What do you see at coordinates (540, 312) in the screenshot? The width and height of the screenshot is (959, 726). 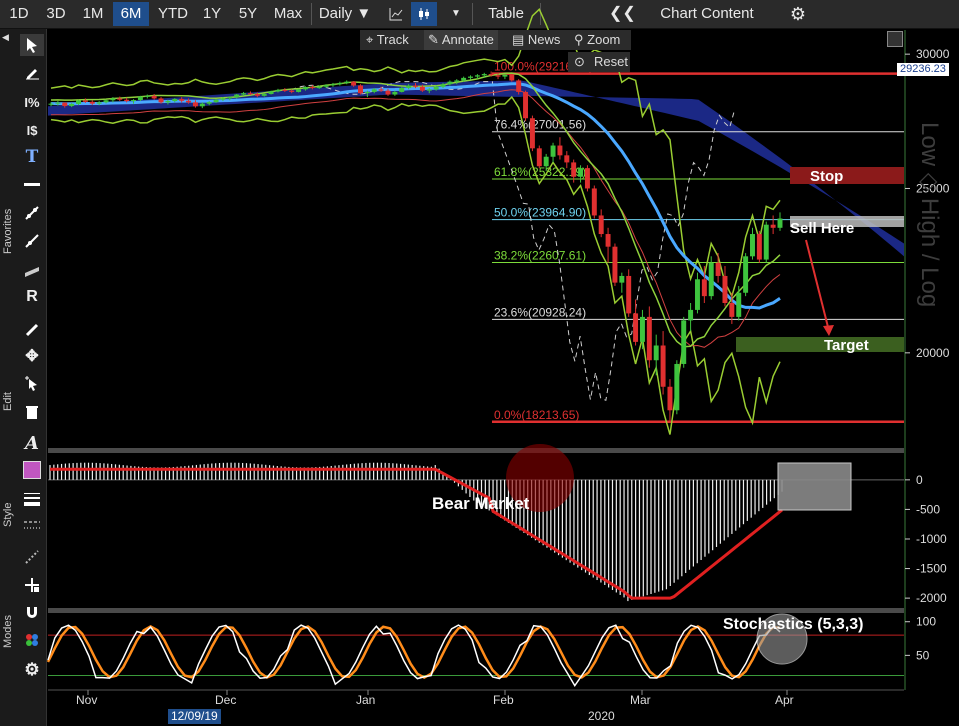 I see `fib-level-label: 23.6%(20928.24)` at bounding box center [540, 312].